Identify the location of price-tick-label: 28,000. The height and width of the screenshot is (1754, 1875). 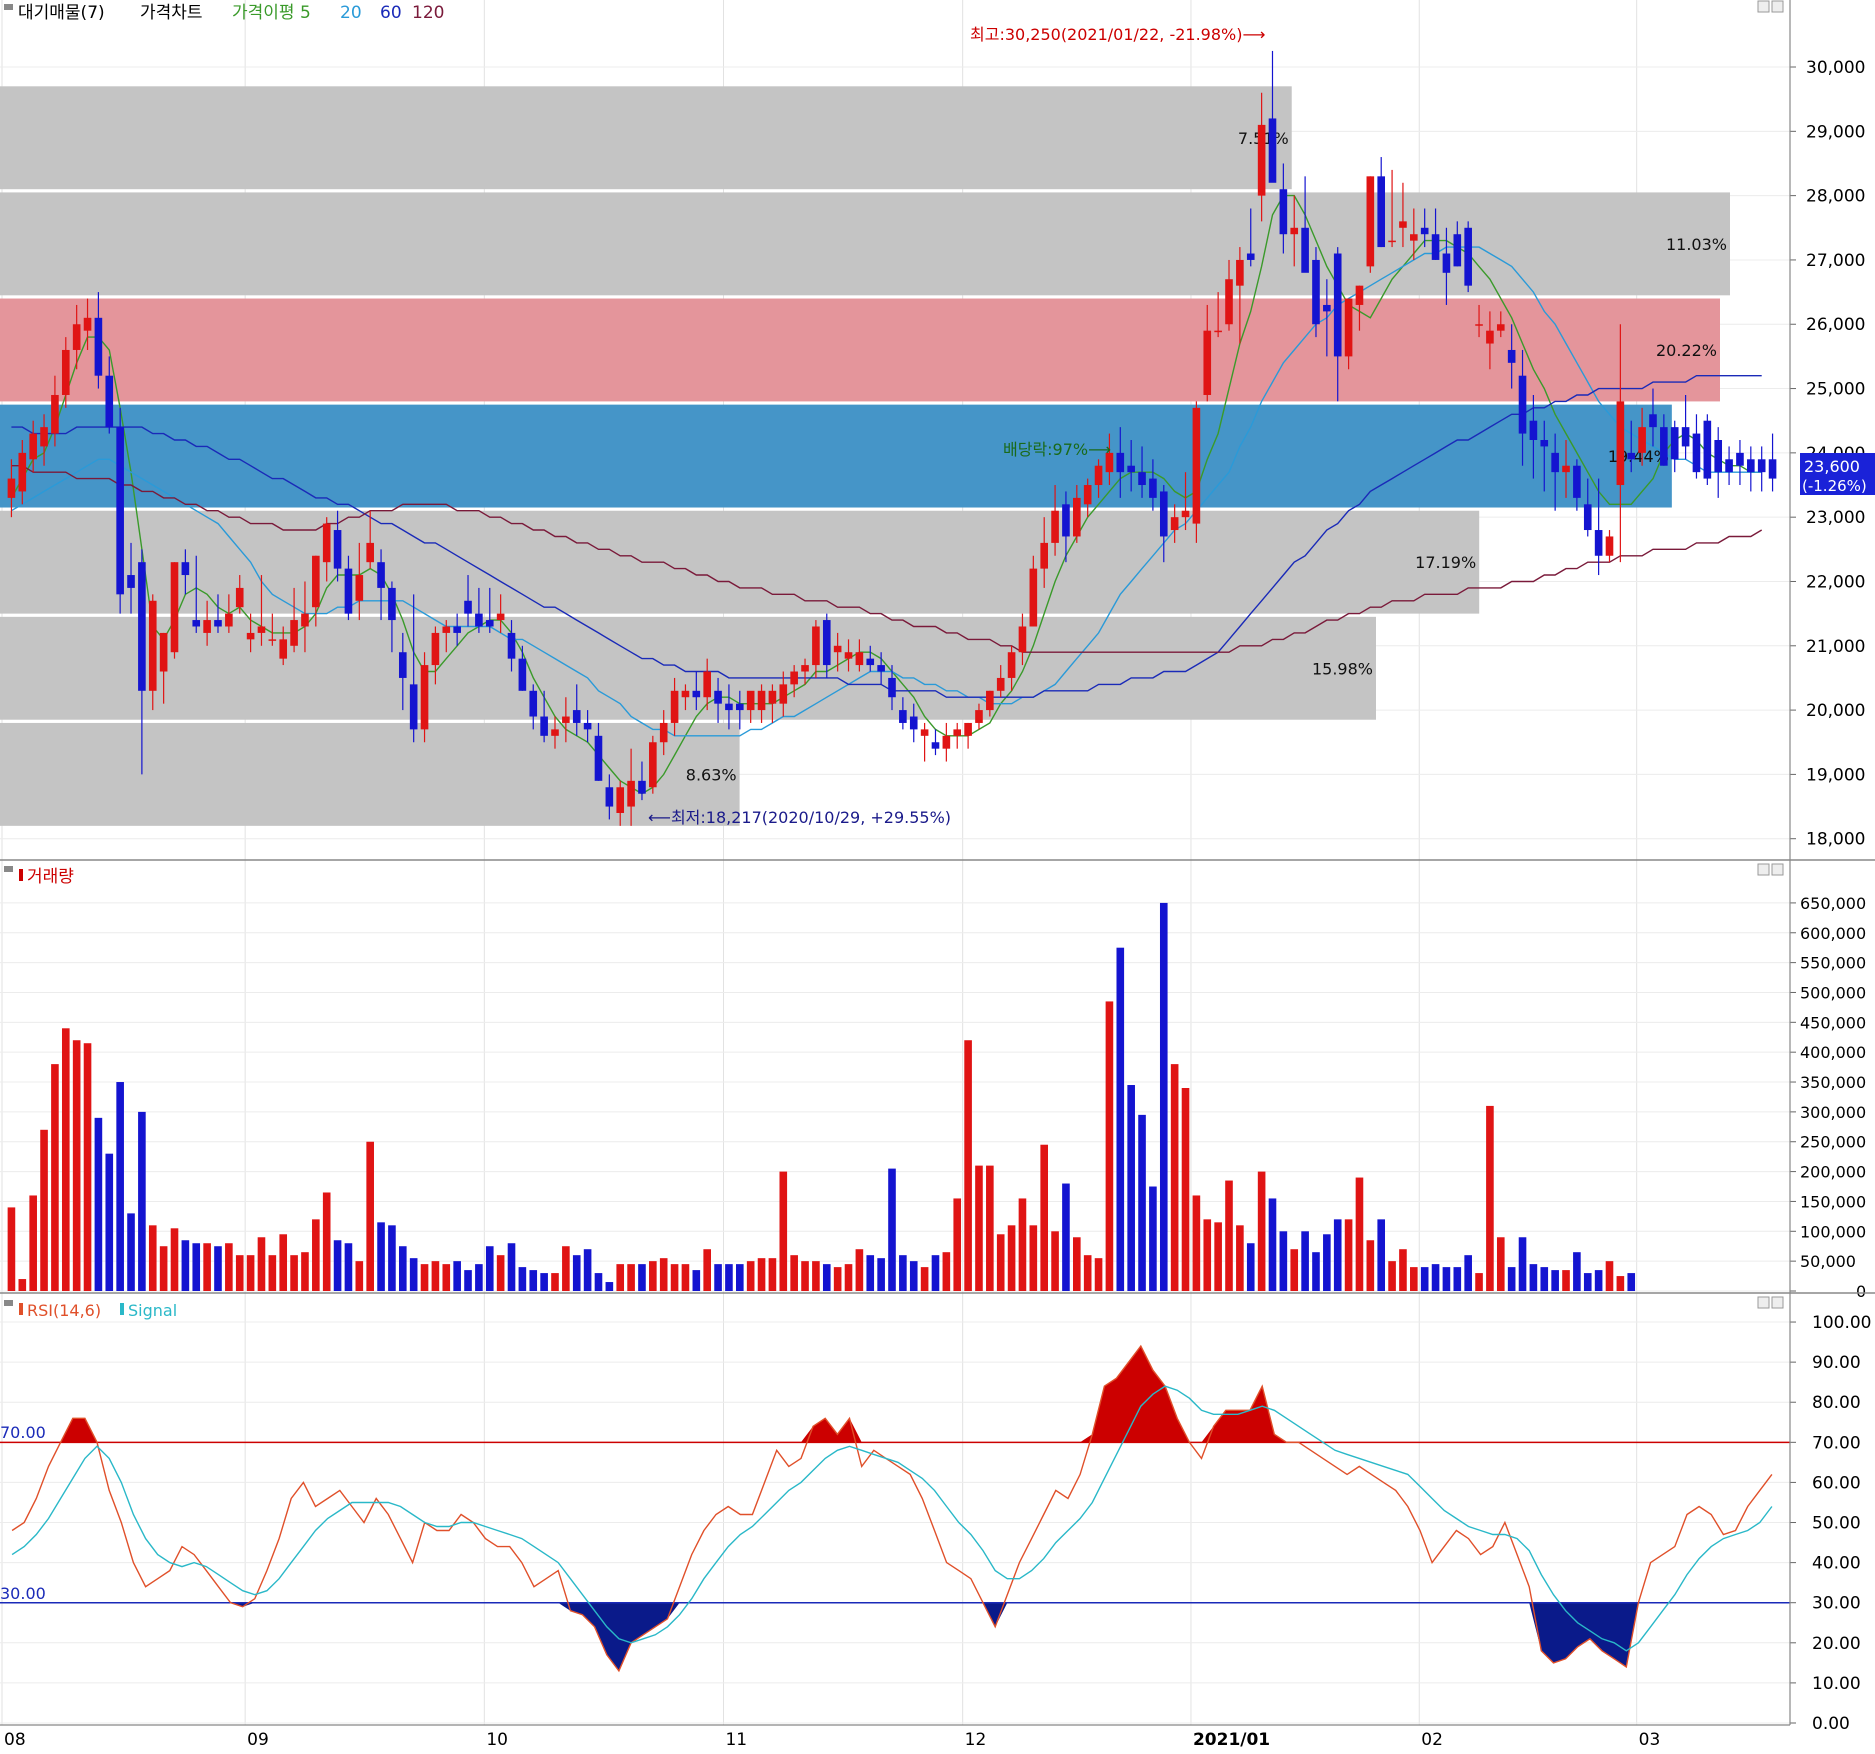
(1835, 197).